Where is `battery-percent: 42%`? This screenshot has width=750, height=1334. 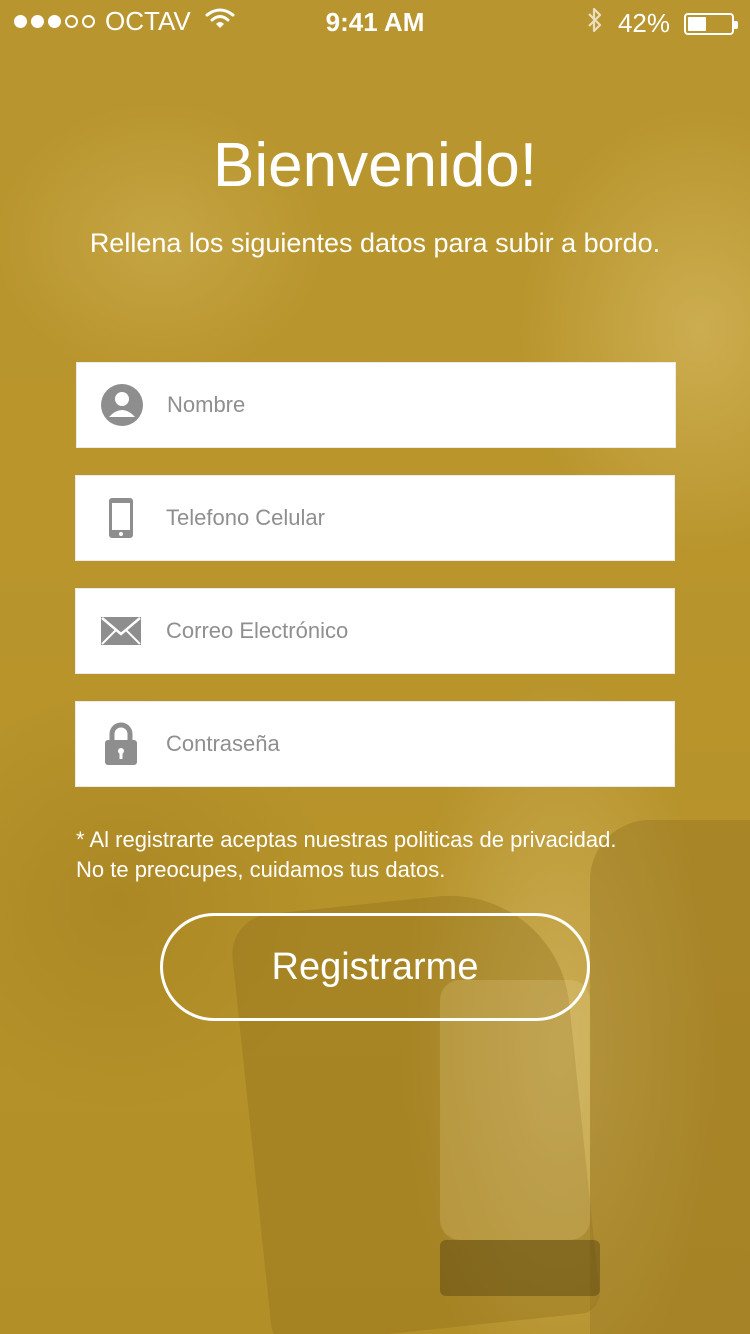
battery-percent: 42% is located at coordinates (643, 23).